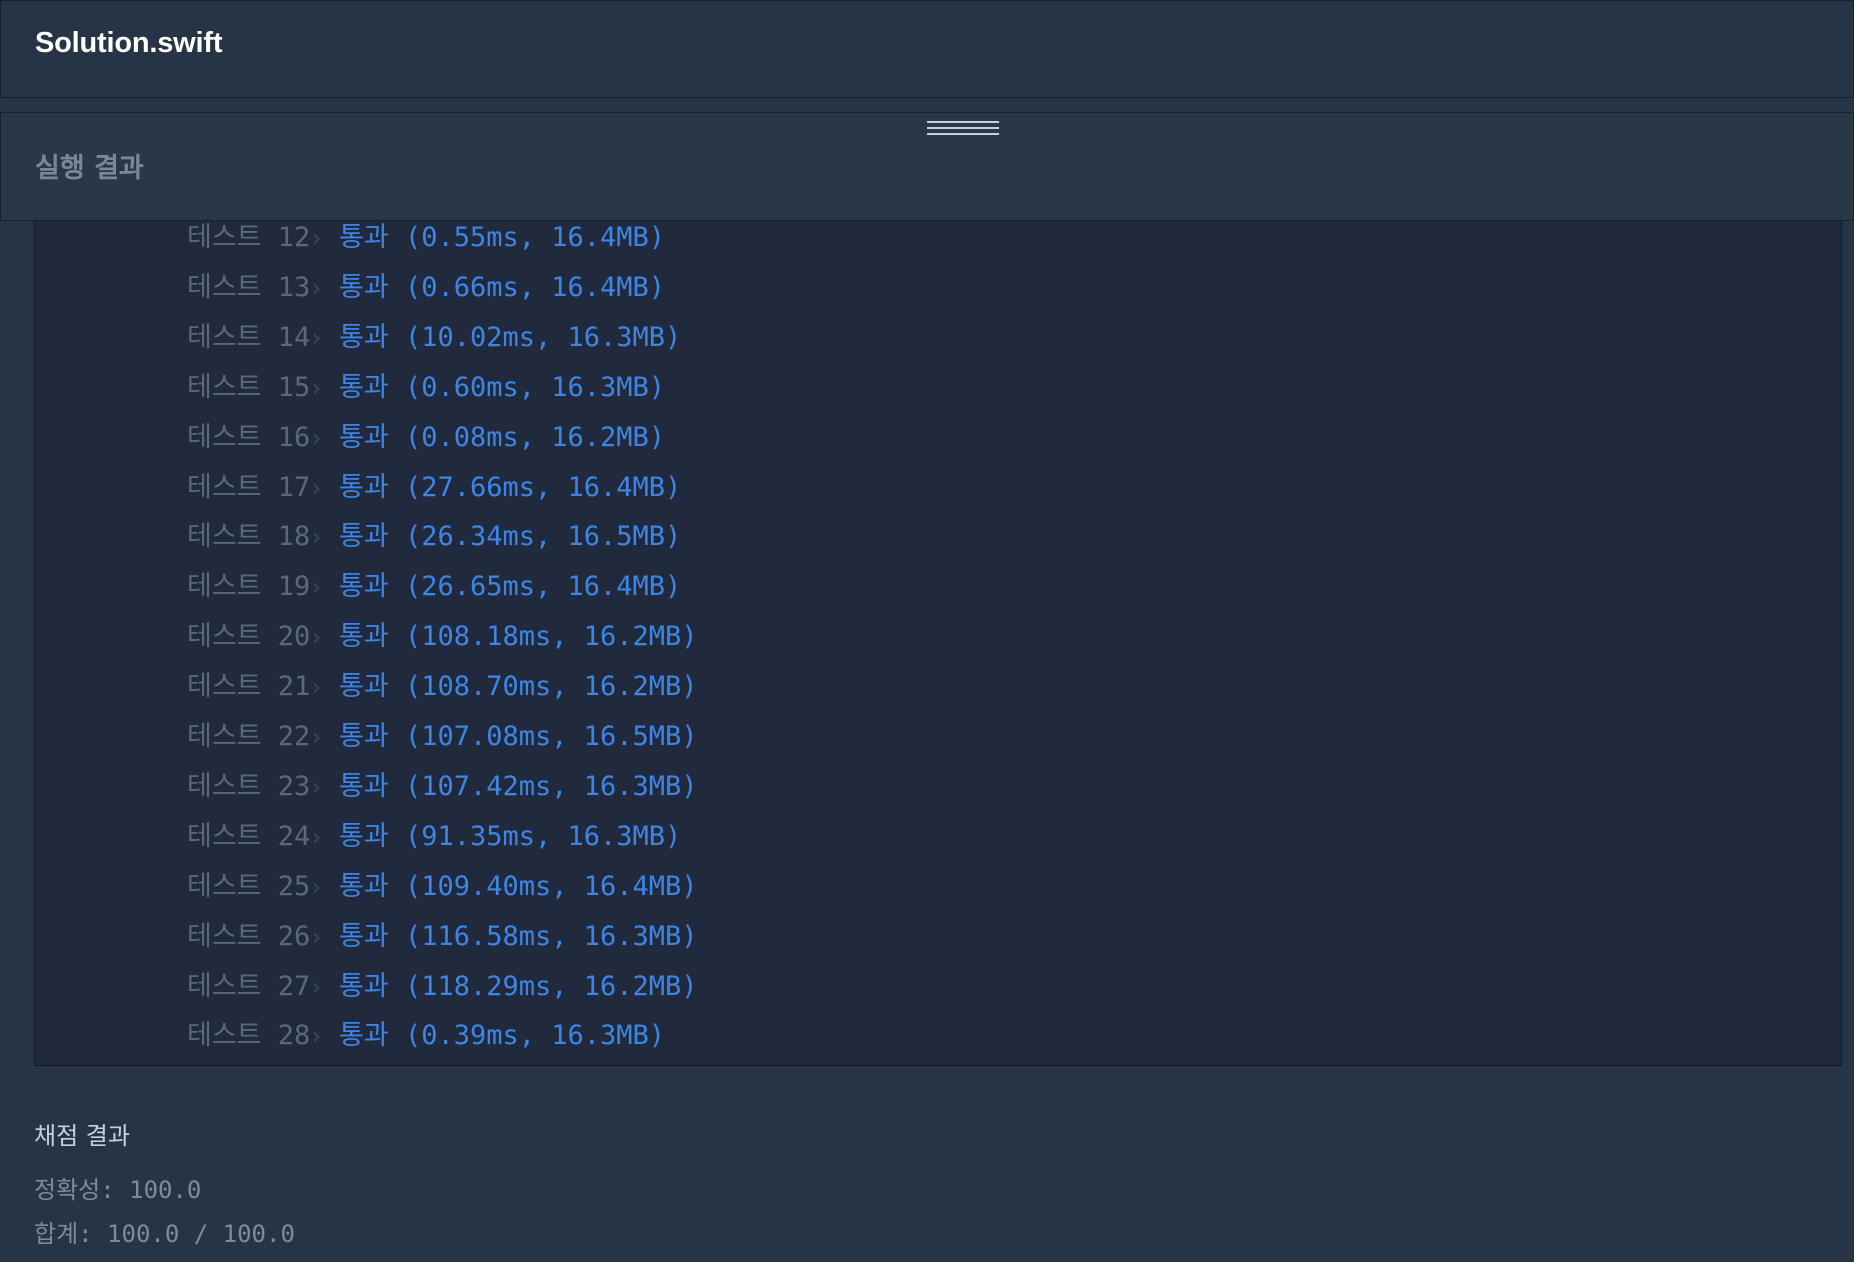 The width and height of the screenshot is (1854, 1262). I want to click on test-detail: (107.42ms, 16.3MB), so click(551, 786).